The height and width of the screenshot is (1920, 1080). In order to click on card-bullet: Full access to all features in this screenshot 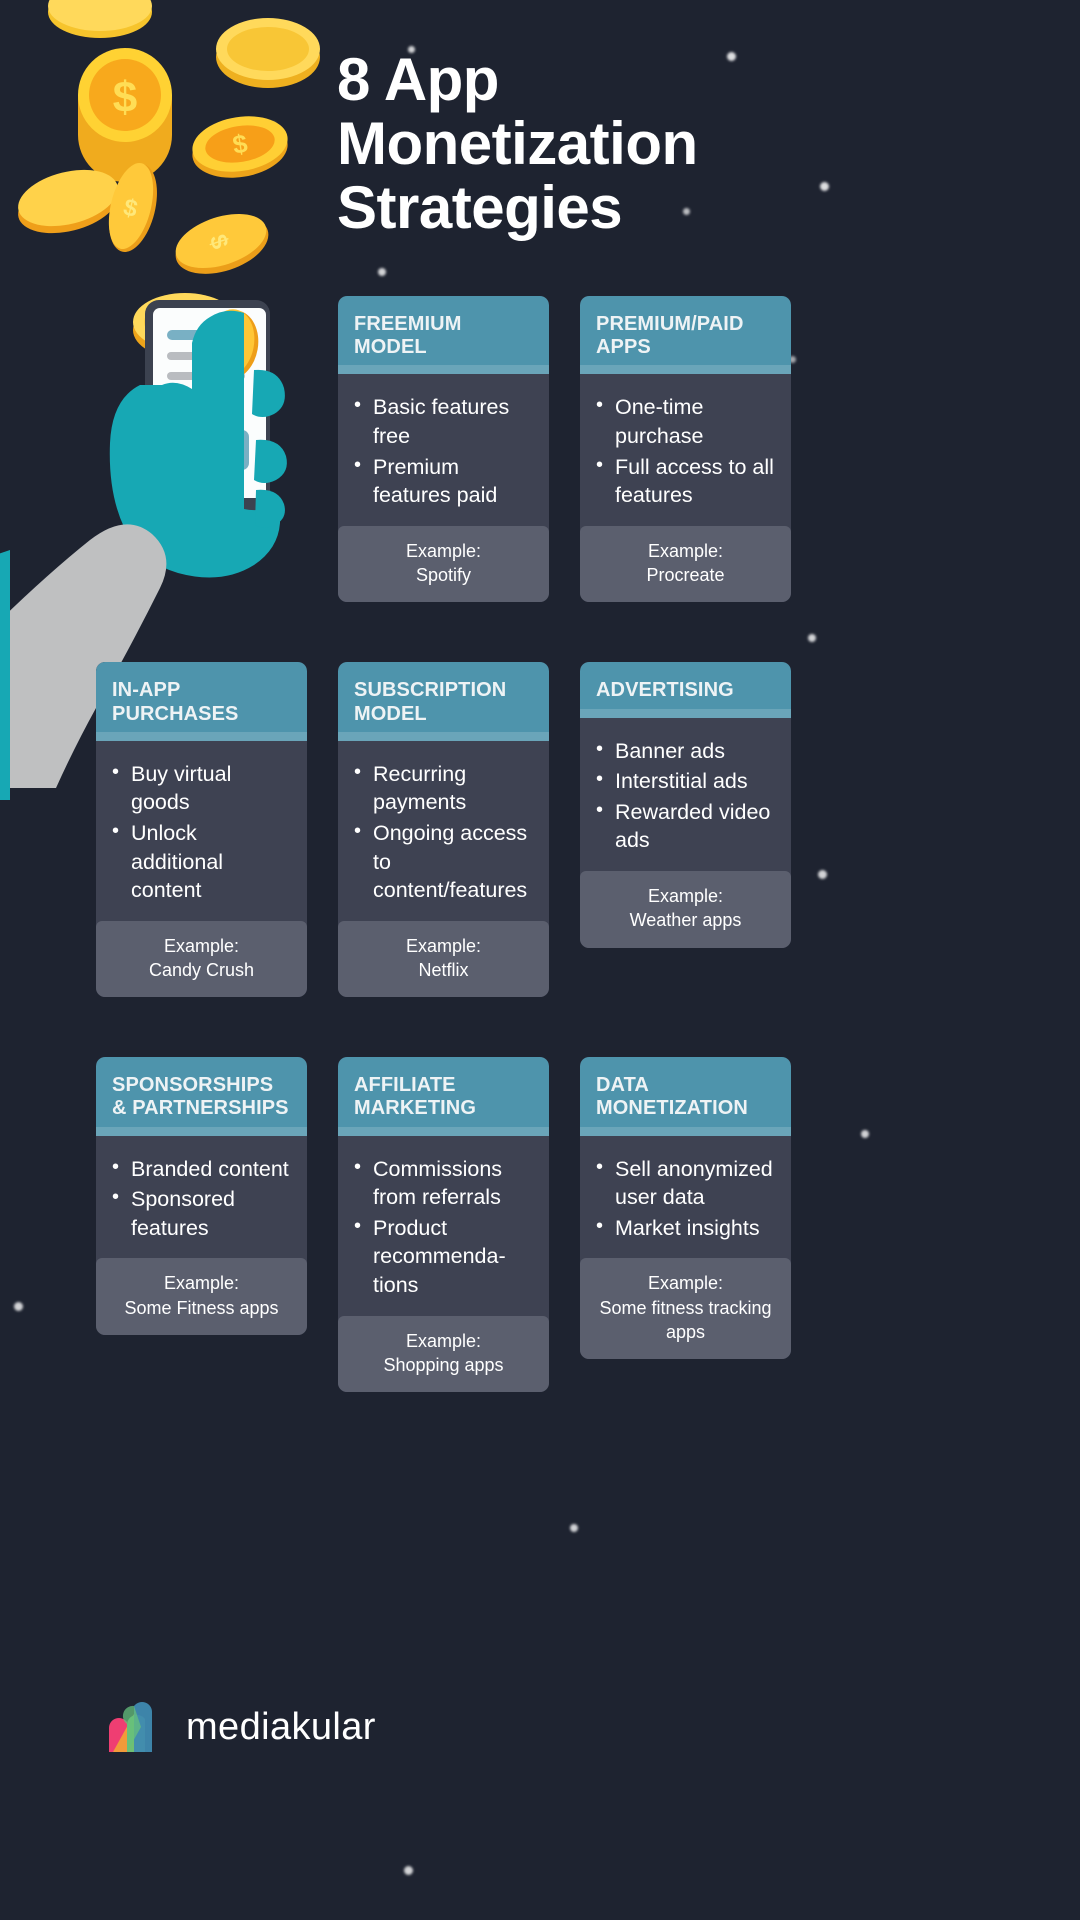, I will do `click(685, 481)`.